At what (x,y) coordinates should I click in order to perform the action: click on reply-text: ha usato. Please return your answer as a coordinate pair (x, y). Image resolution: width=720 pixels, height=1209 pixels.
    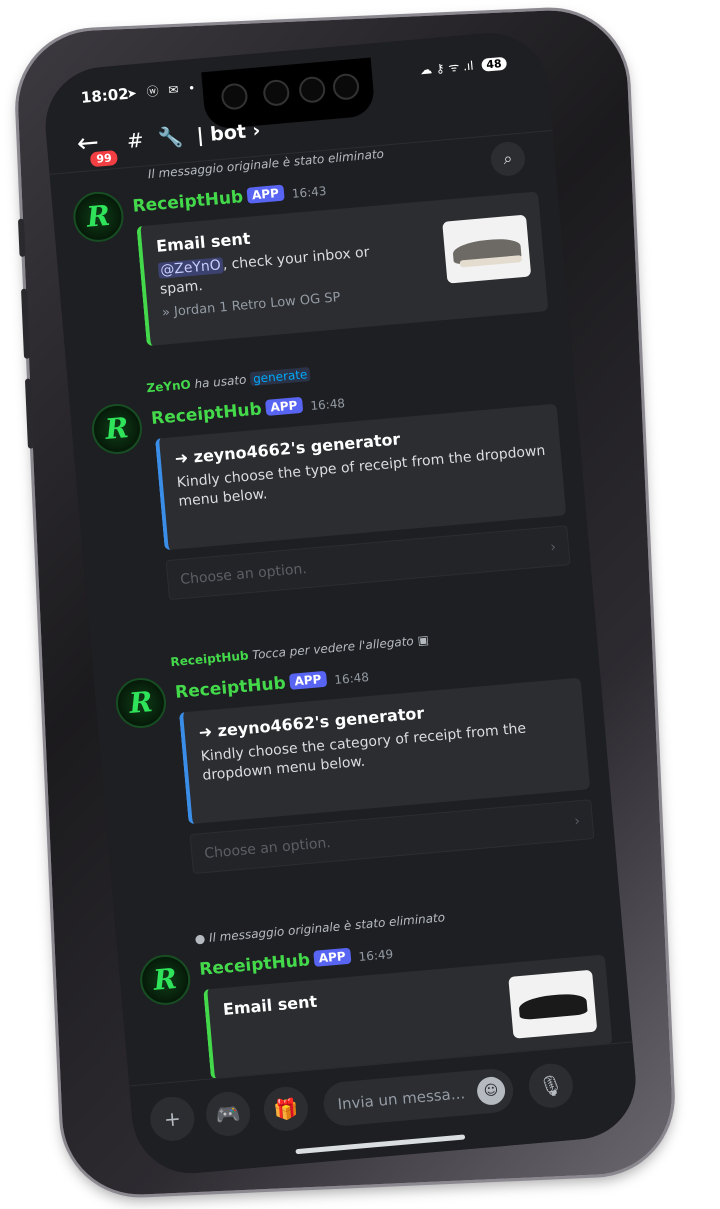
    Looking at the image, I should click on (220, 382).